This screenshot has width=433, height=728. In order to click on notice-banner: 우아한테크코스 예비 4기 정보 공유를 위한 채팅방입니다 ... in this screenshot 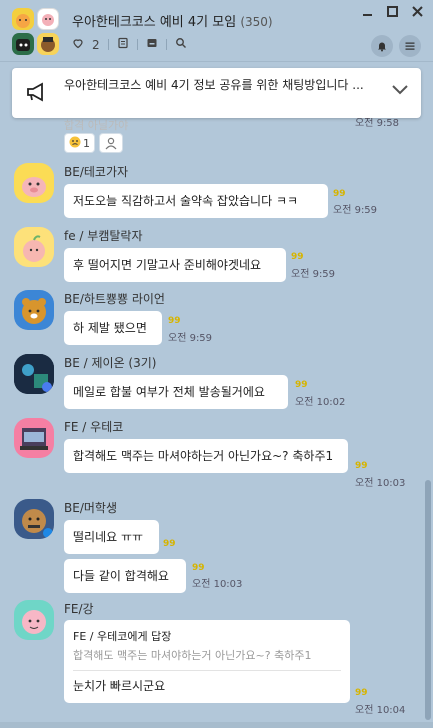, I will do `click(216, 93)`.